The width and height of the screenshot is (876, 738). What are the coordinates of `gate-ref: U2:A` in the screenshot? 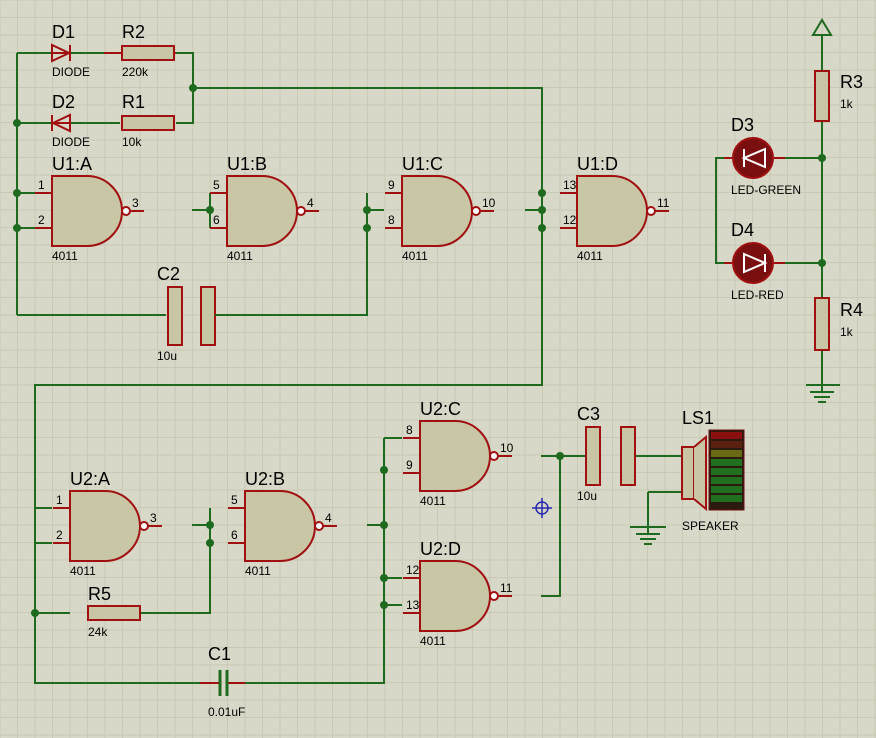 It's located at (90, 479).